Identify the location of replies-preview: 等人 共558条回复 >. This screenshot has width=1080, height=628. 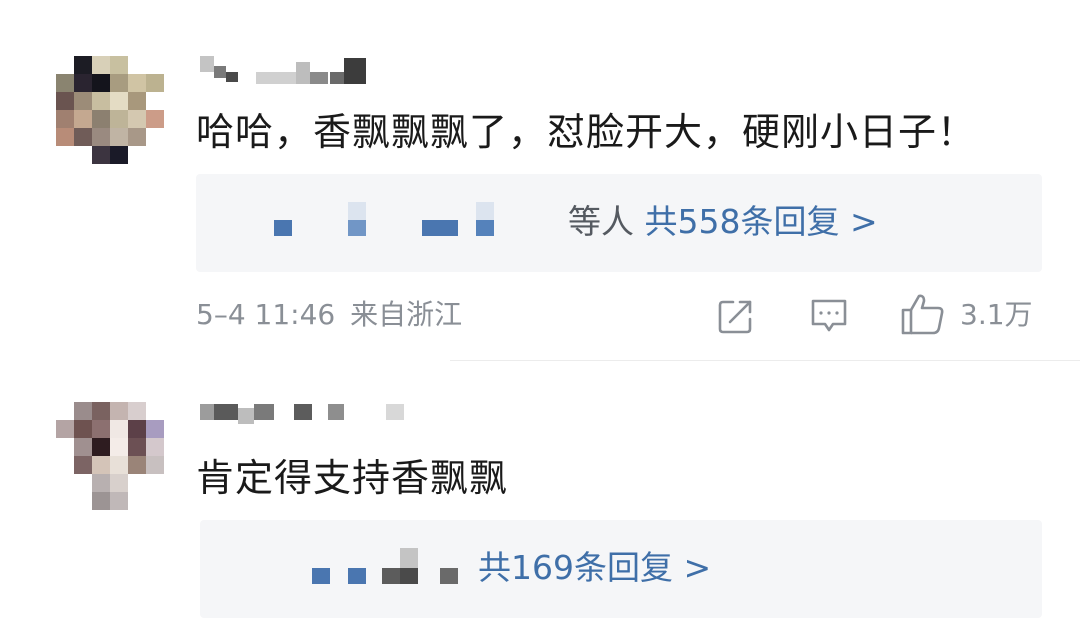
(619, 223).